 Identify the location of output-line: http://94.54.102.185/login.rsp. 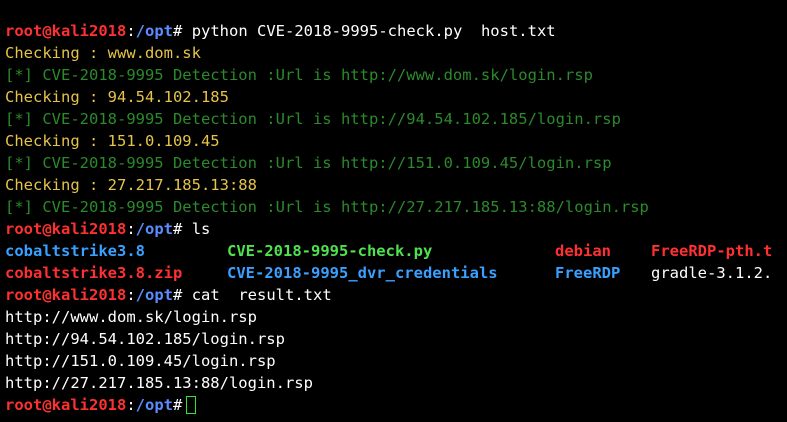
(145, 339).